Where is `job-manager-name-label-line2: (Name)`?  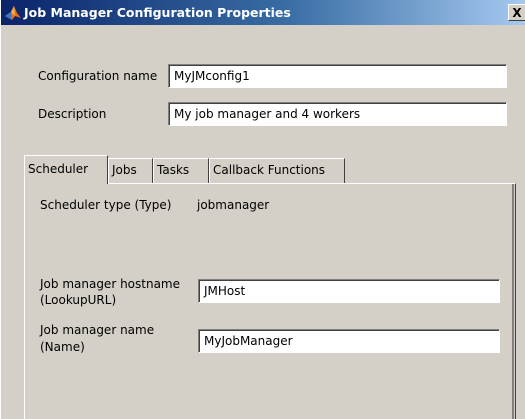 job-manager-name-label-line2: (Name) is located at coordinates (62, 347).